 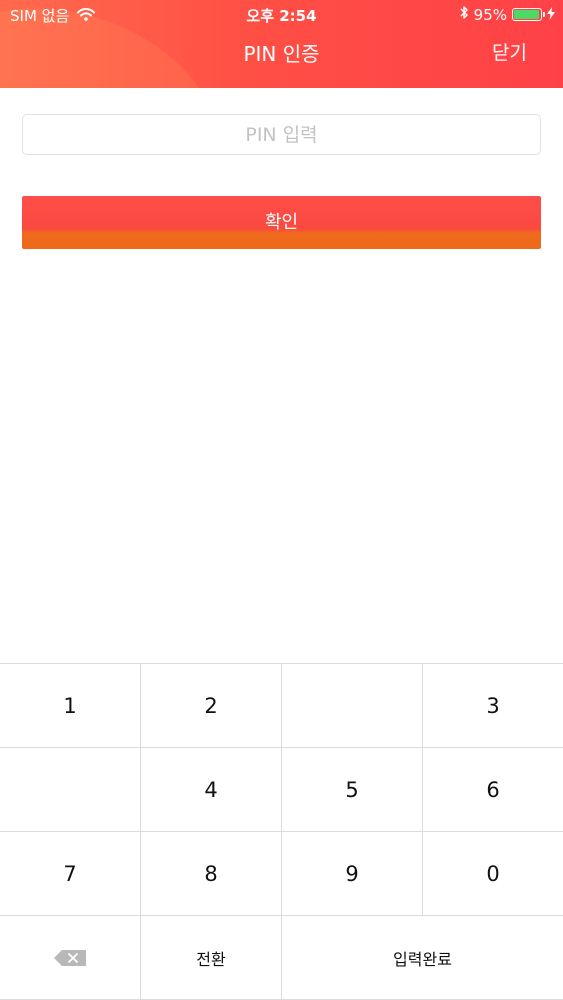 I want to click on bluetooth-icon, so click(x=464, y=14).